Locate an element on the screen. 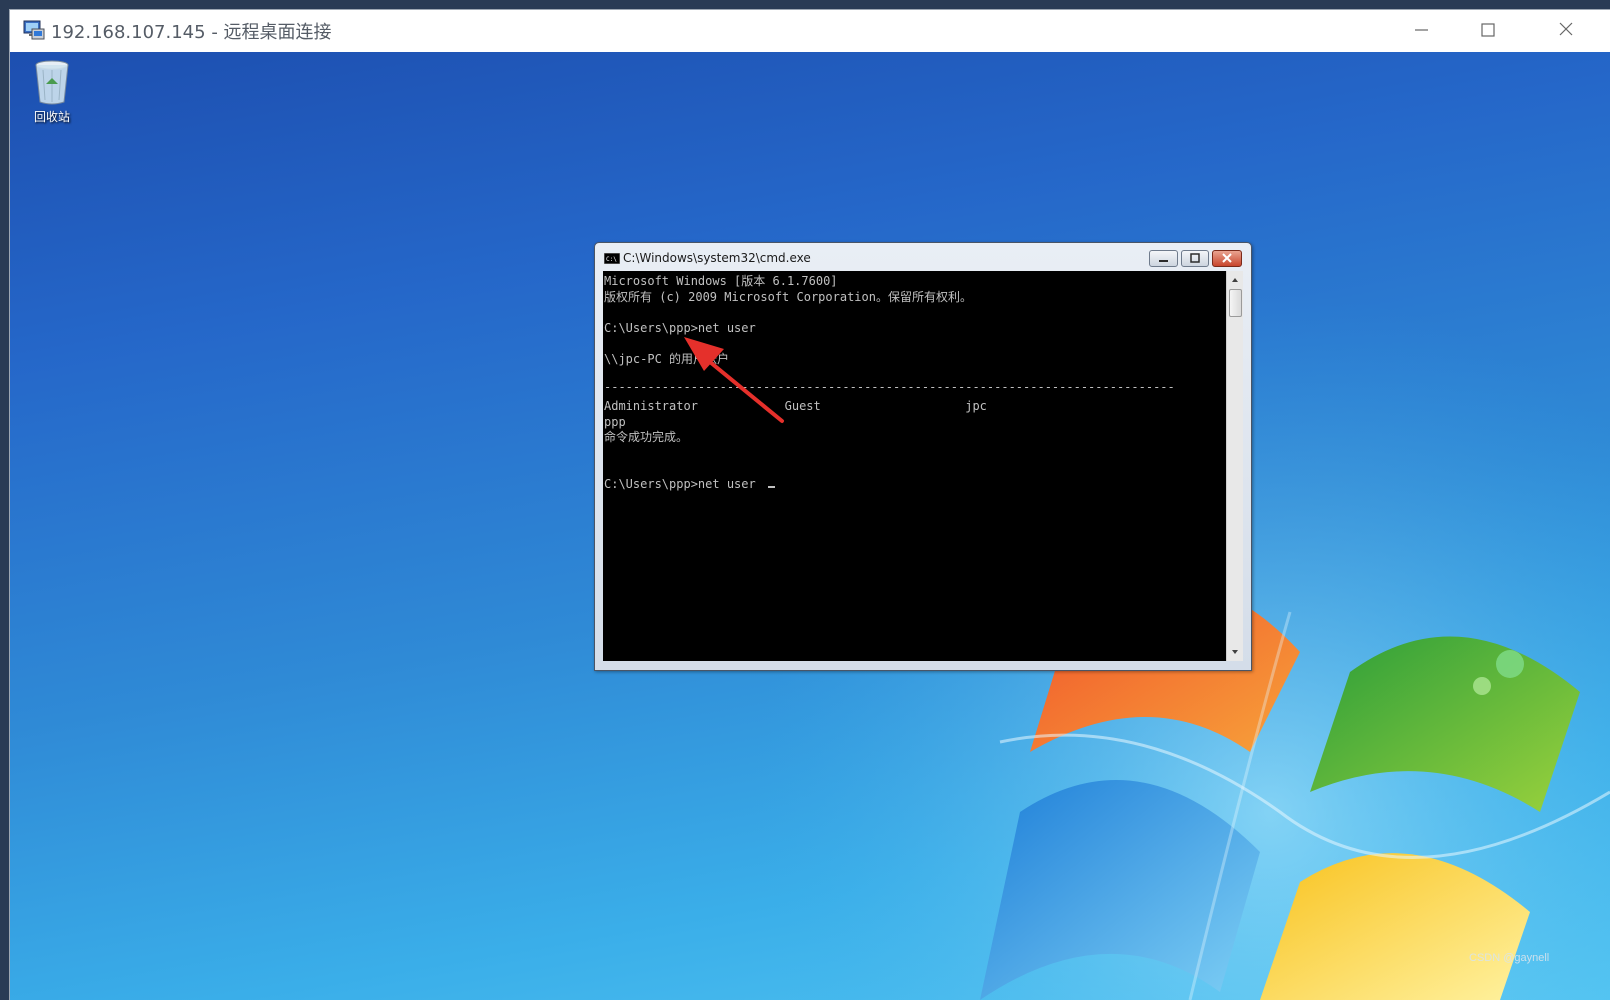  console-line: Microsoft Windows [版本 6.1.7600] is located at coordinates (721, 281).